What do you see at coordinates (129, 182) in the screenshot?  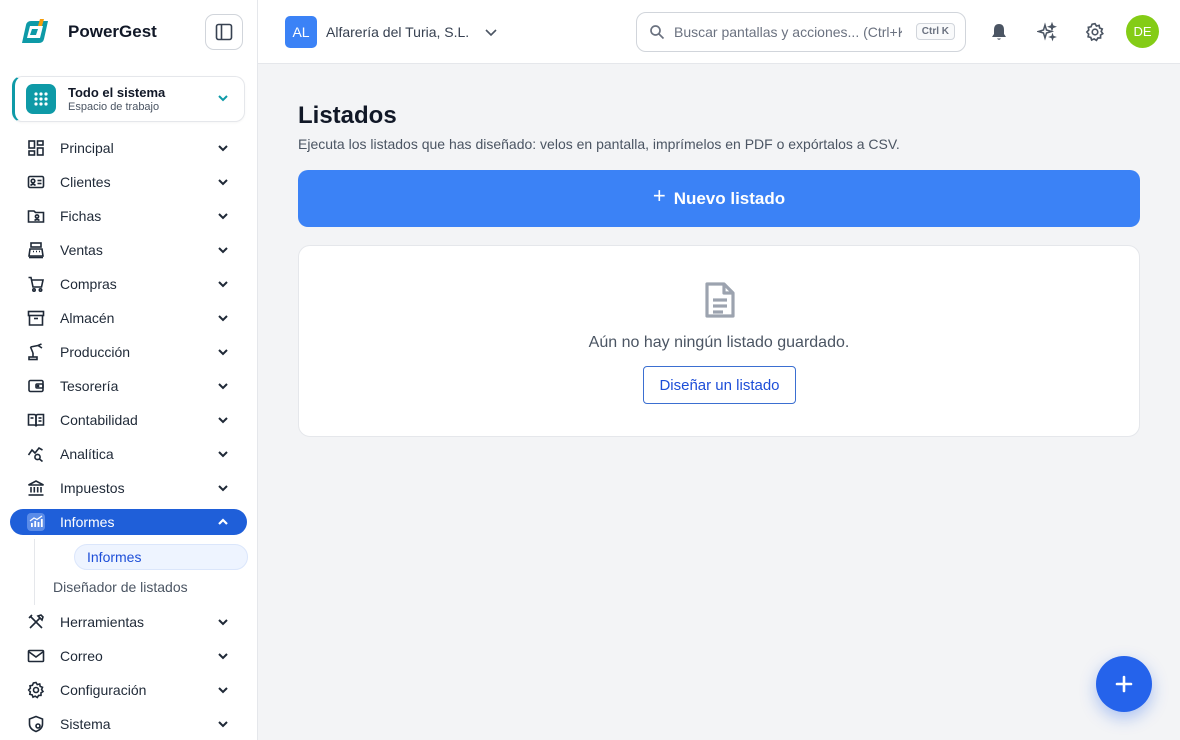 I see `sidebar-item-clientes: Clientes` at bounding box center [129, 182].